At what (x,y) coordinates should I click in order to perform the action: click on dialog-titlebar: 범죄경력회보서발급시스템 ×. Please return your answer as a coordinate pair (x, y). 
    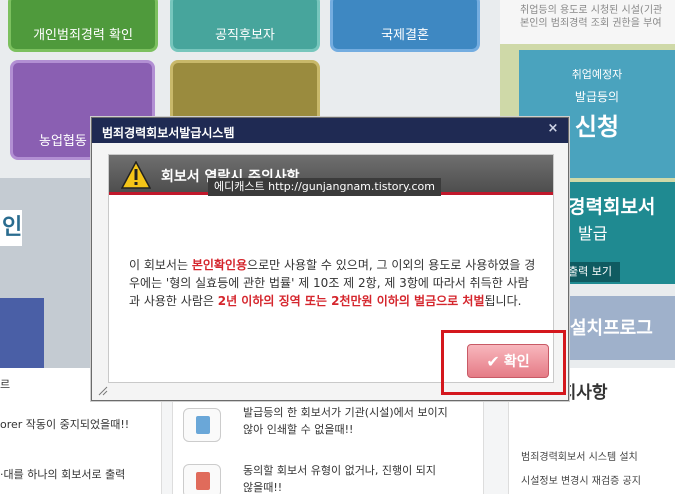
    Looking at the image, I should click on (330, 130).